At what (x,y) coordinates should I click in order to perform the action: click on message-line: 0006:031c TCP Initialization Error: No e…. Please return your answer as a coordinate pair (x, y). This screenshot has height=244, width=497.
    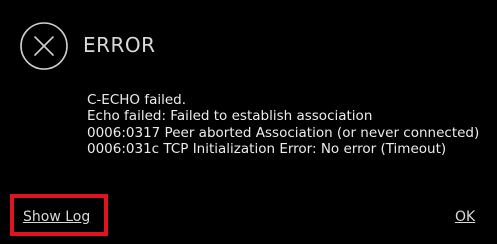
    Looking at the image, I should click on (267, 148).